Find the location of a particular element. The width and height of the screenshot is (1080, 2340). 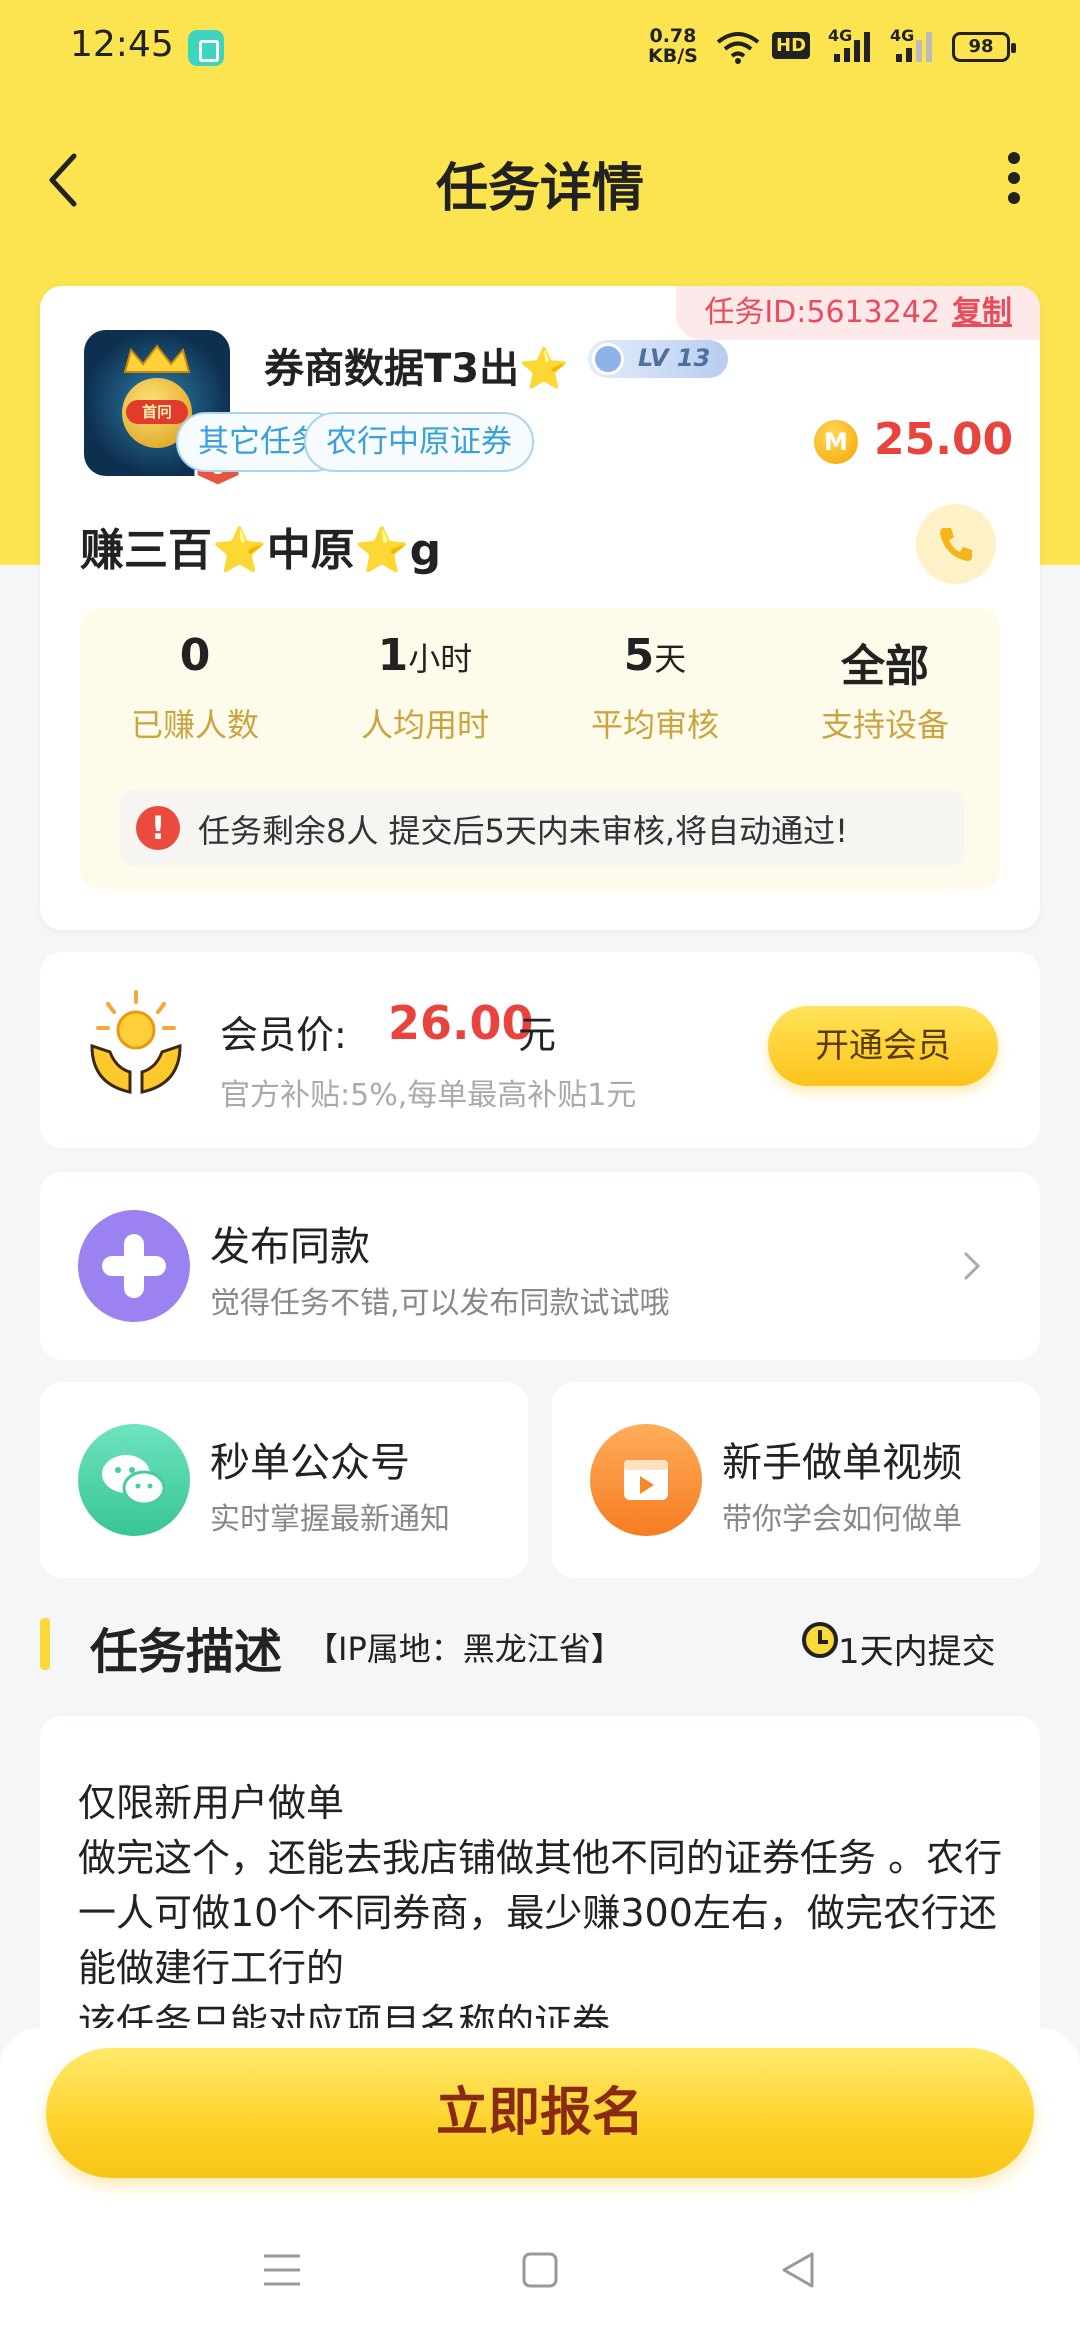

member-subsidy-text: 官方补贴:5%,每单最高补贴1元 is located at coordinates (428, 1095).